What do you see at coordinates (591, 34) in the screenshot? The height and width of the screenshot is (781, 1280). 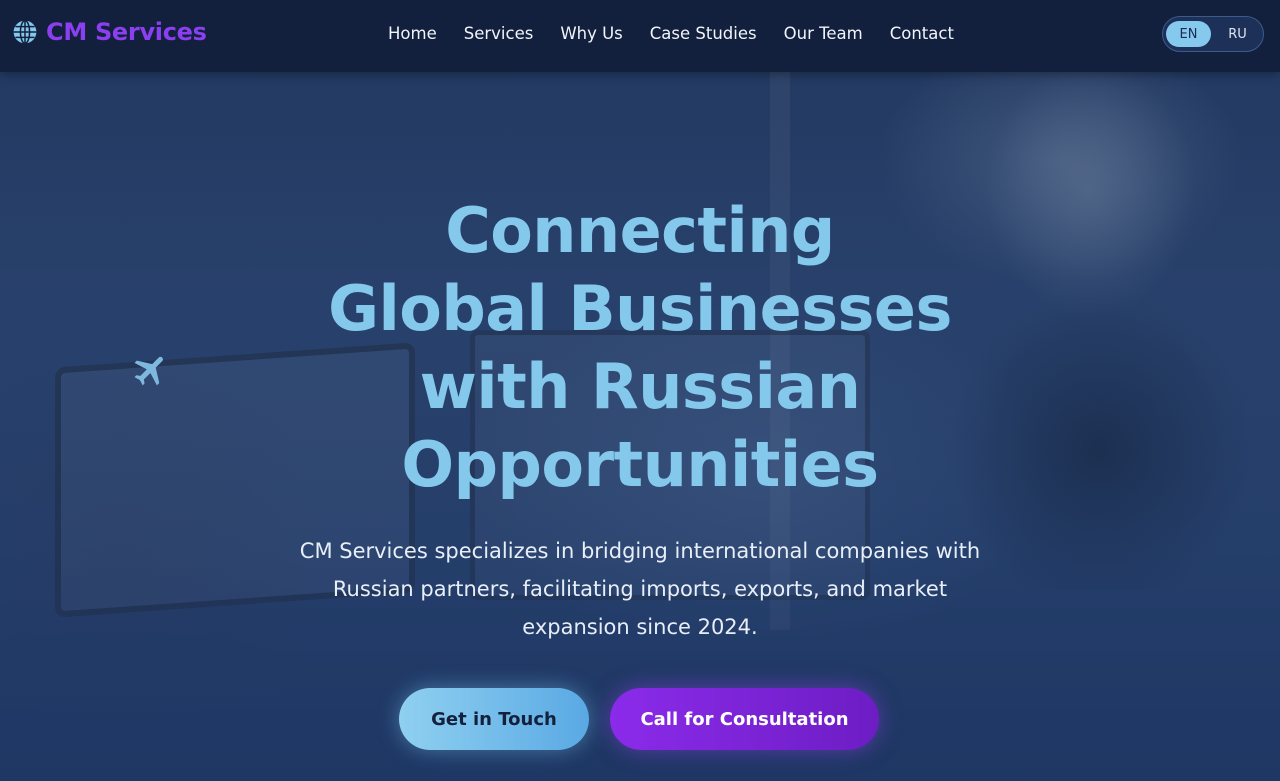 I see `nav-link-why-us: Why Us` at bounding box center [591, 34].